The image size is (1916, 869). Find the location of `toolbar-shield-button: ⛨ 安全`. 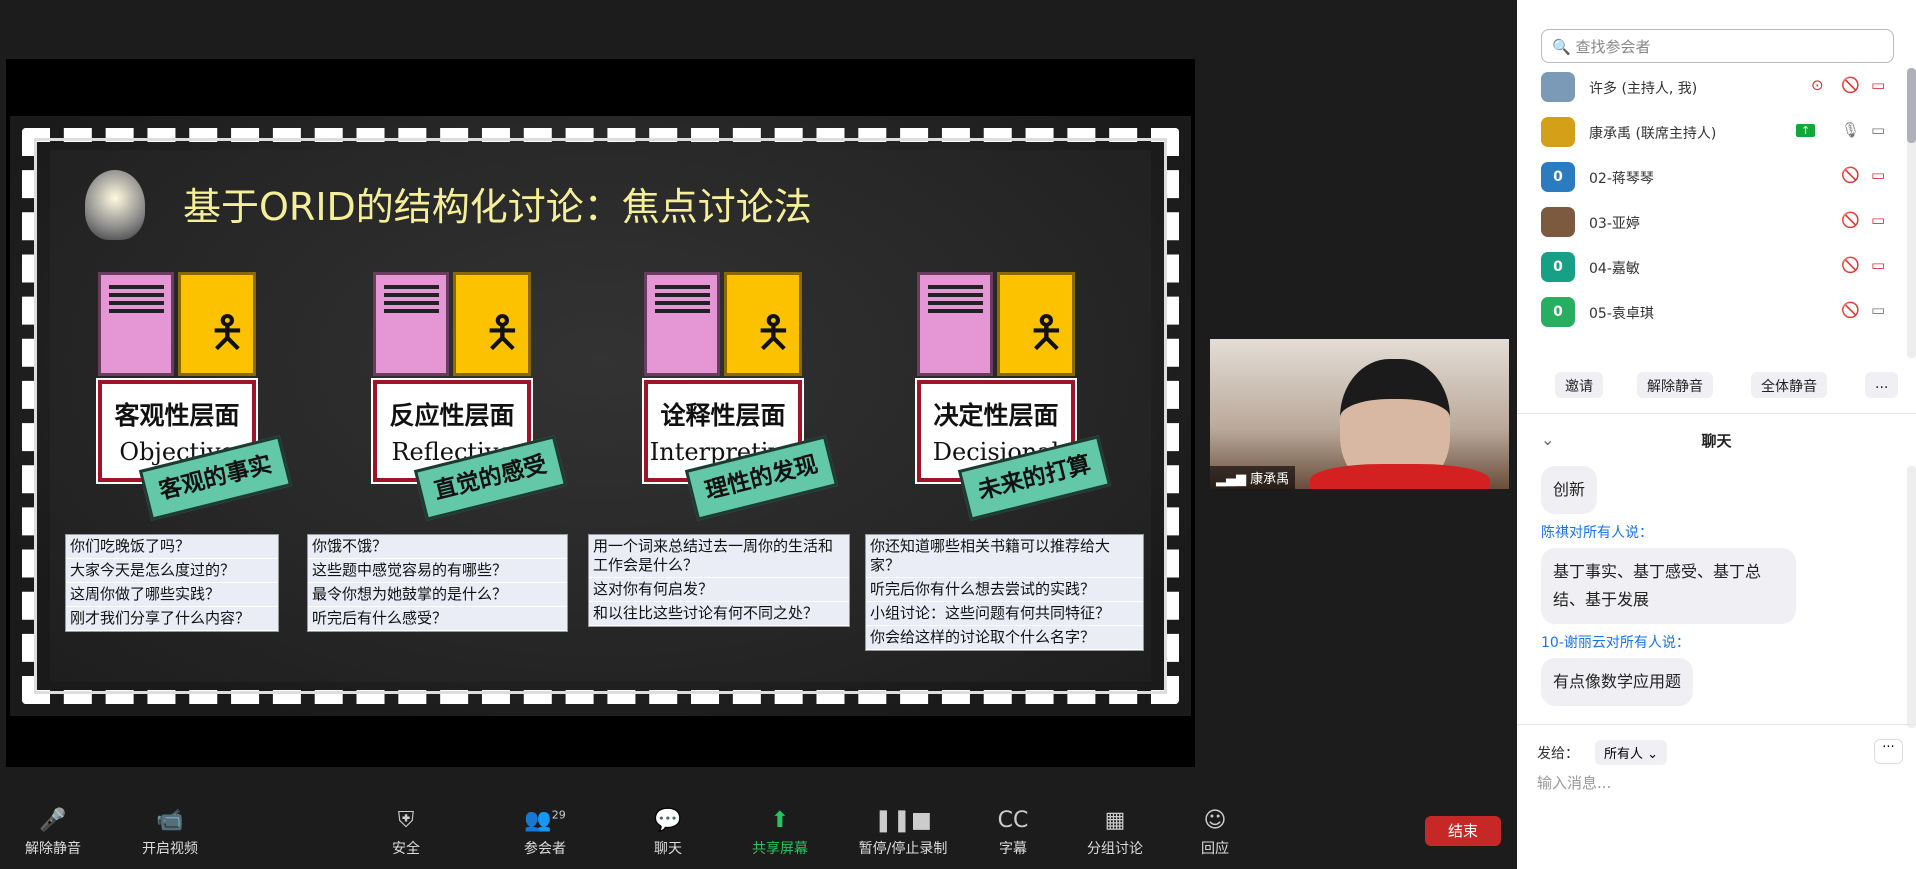

toolbar-shield-button: ⛨ 安全 is located at coordinates (406, 833).